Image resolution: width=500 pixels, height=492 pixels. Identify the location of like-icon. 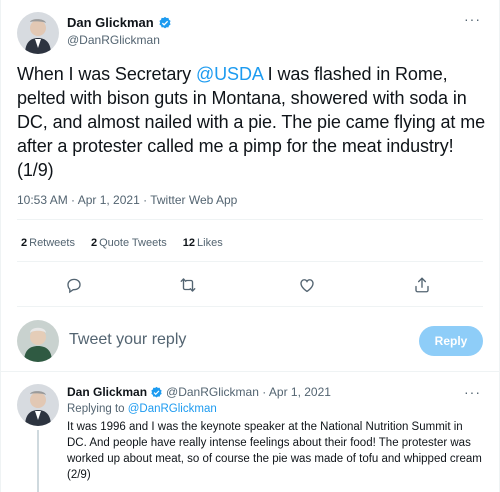
(307, 286).